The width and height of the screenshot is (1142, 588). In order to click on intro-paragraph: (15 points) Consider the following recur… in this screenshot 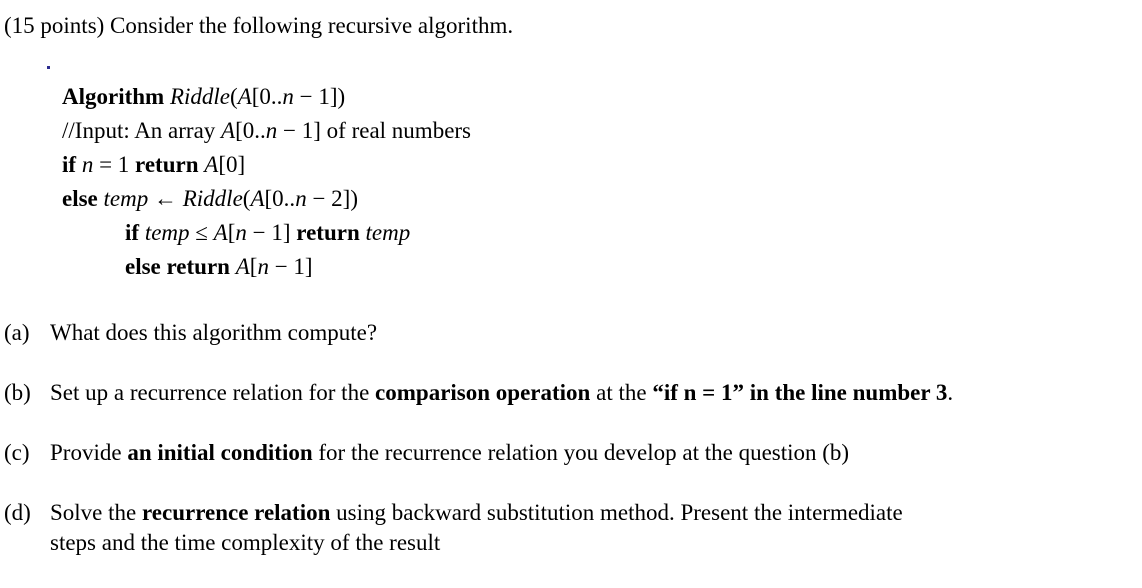, I will do `click(259, 25)`.